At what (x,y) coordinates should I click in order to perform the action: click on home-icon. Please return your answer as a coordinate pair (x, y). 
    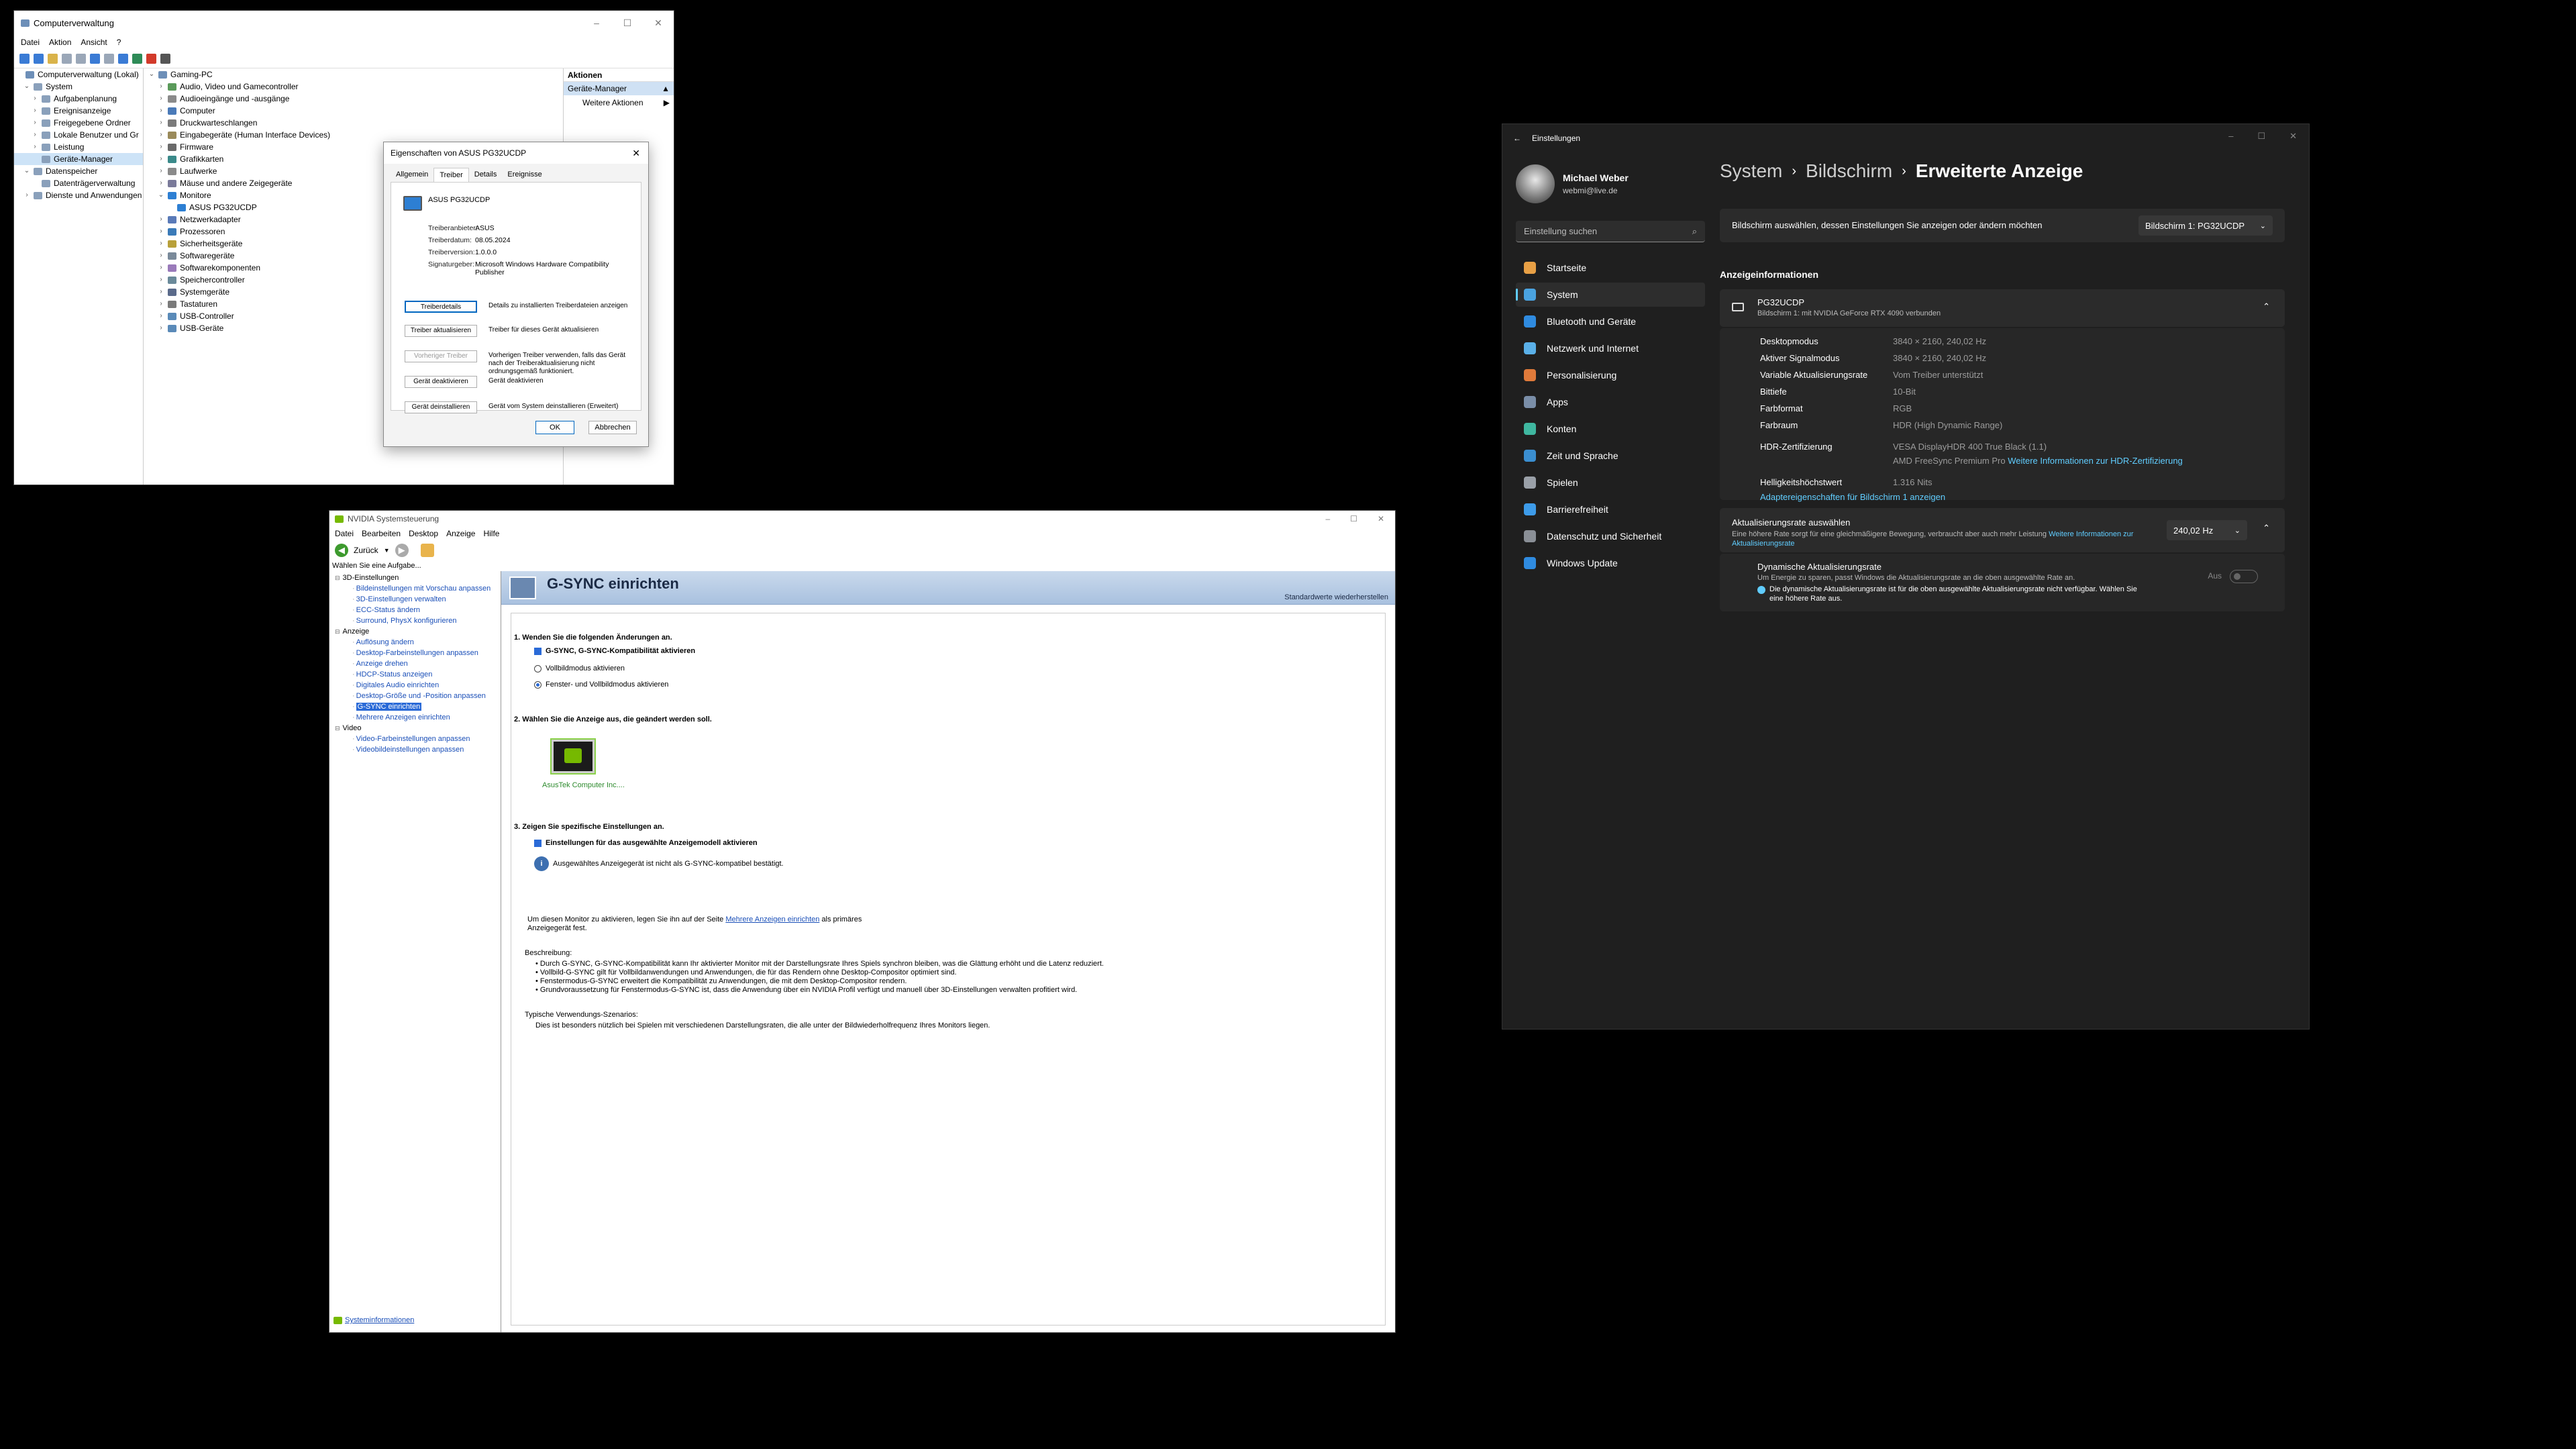
    Looking at the image, I should click on (427, 550).